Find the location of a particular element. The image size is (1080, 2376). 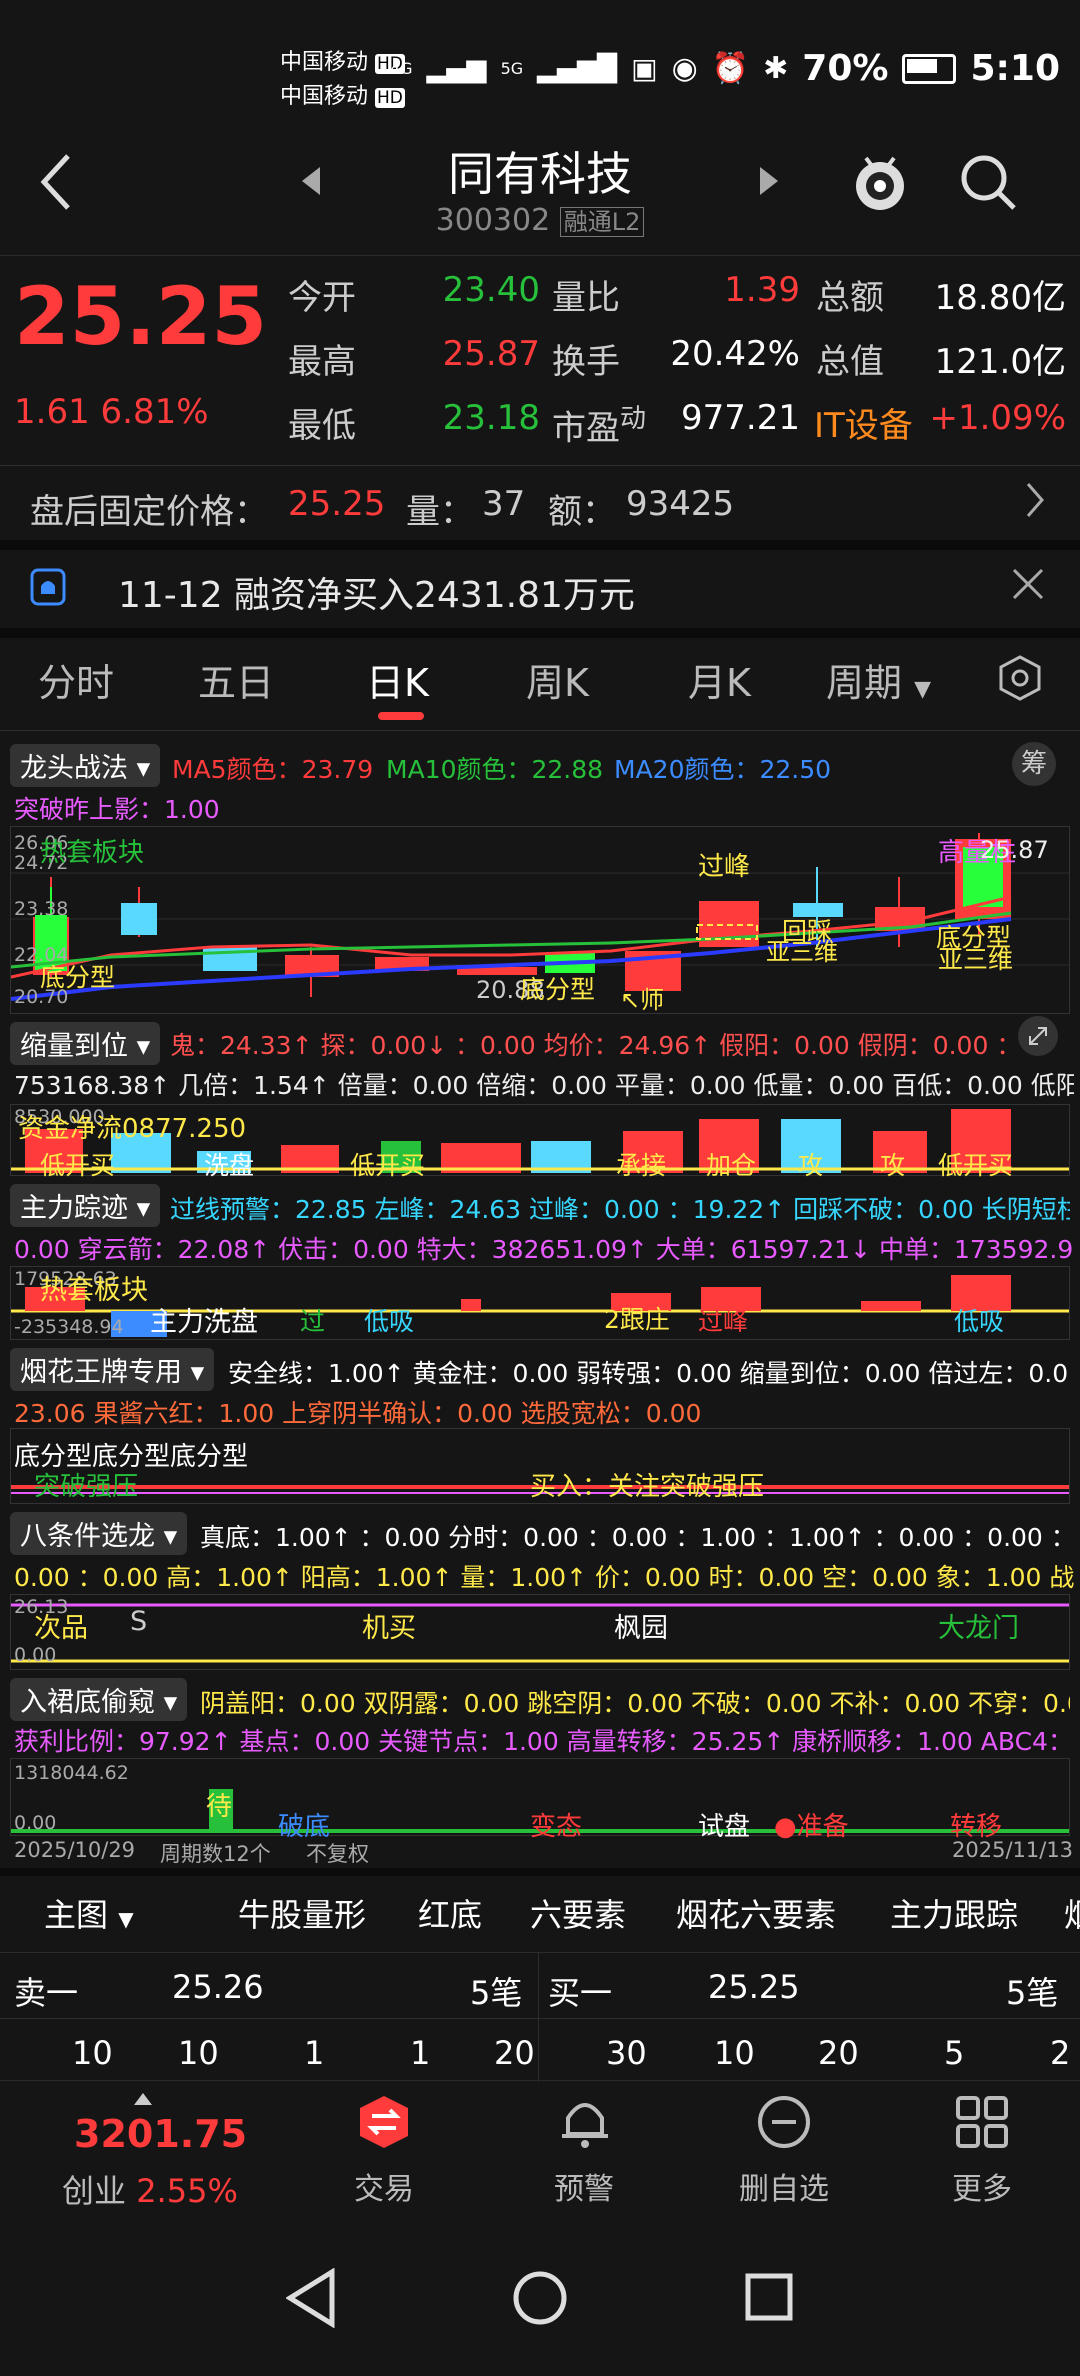

spacer is located at coordinates (540, 633).